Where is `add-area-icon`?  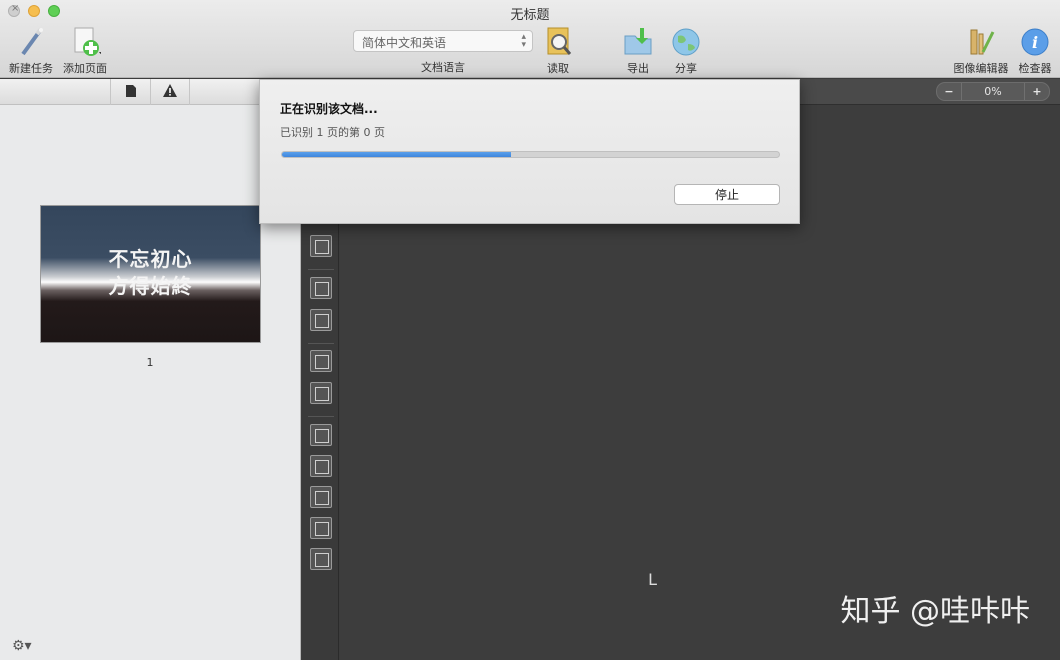
add-area-icon is located at coordinates (321, 361).